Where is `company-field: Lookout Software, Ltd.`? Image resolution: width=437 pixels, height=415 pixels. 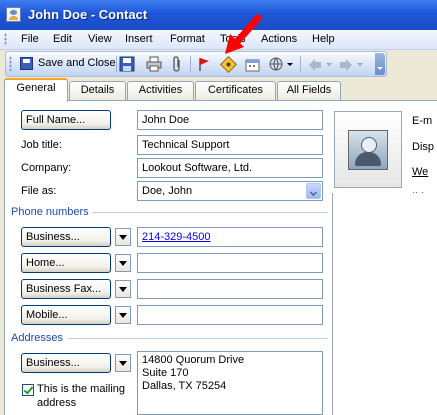 company-field: Lookout Software, Ltd. is located at coordinates (230, 168).